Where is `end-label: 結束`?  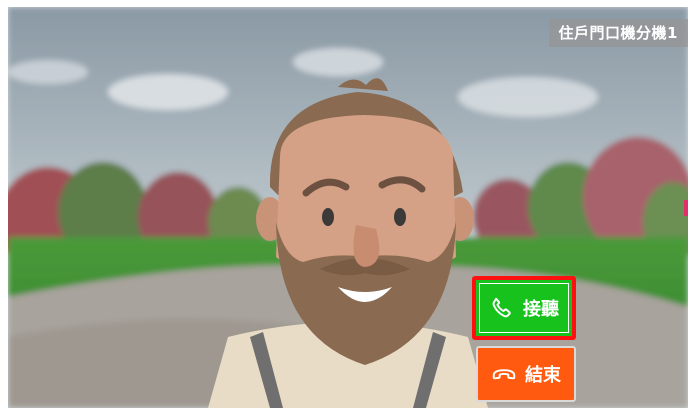
end-label: 結束 is located at coordinates (543, 375).